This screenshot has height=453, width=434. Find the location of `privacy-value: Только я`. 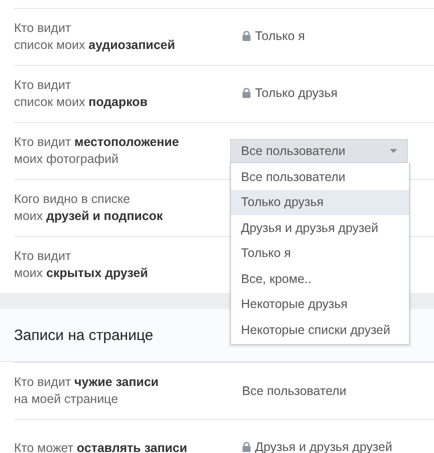

privacy-value: Только я is located at coordinates (273, 36).